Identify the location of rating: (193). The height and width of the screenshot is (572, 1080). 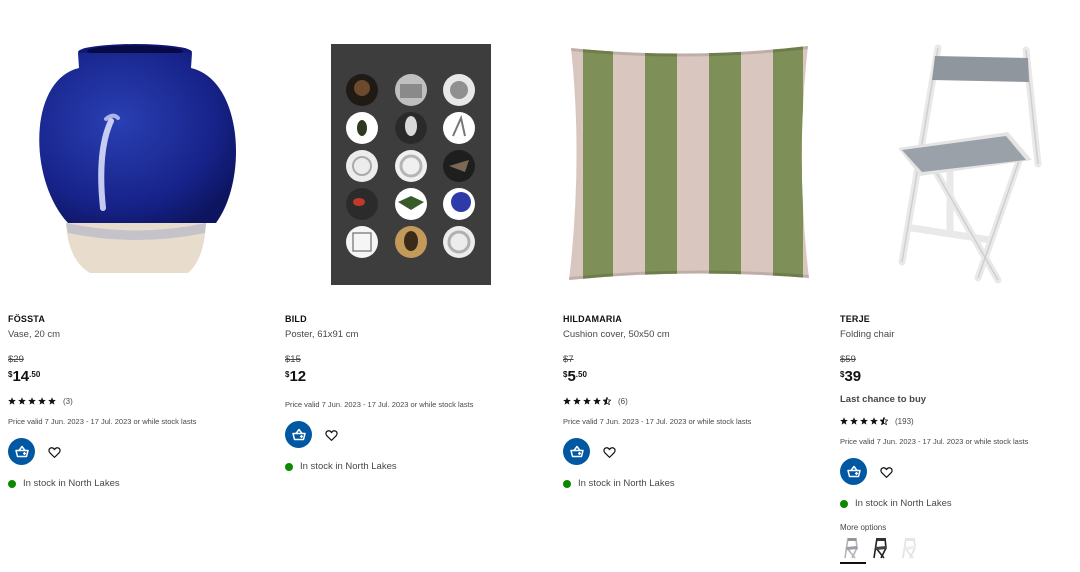
(877, 421).